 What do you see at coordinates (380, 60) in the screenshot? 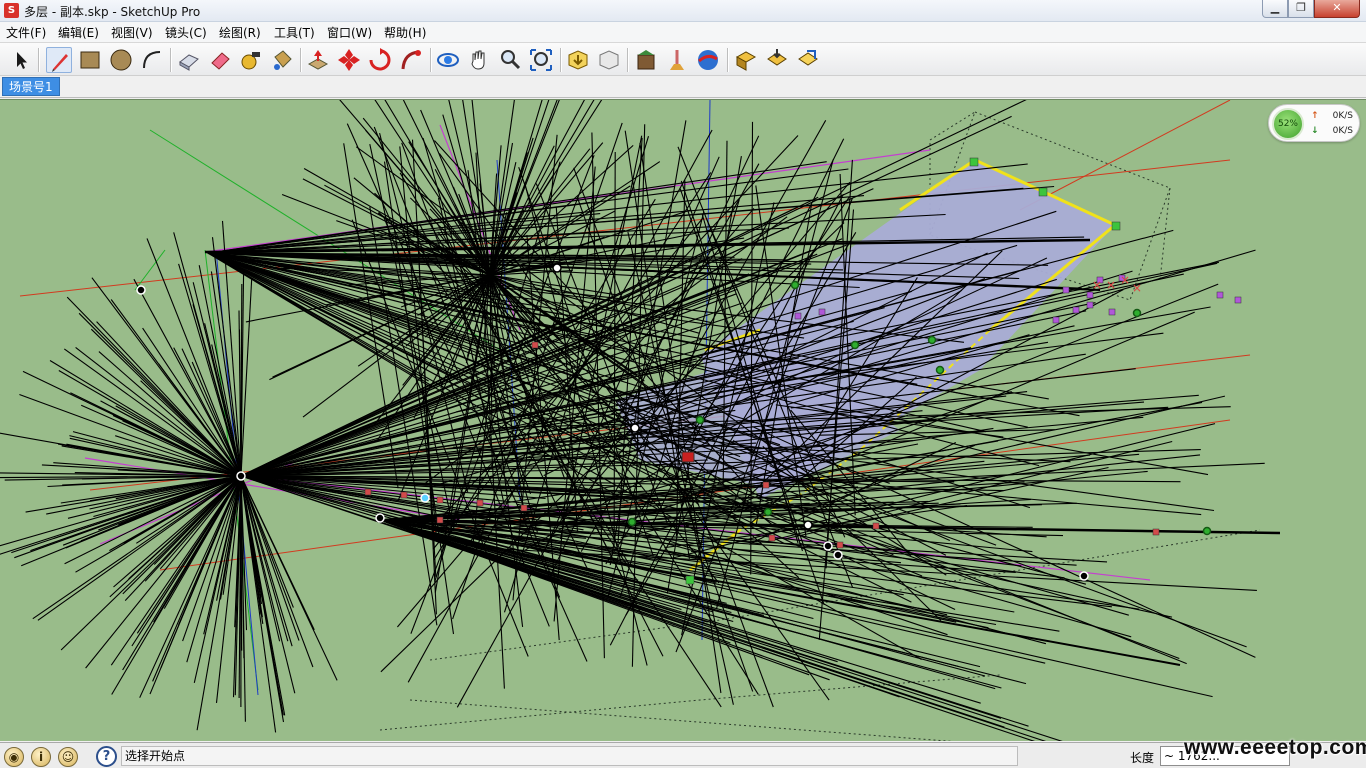
I see `rotate-icon` at bounding box center [380, 60].